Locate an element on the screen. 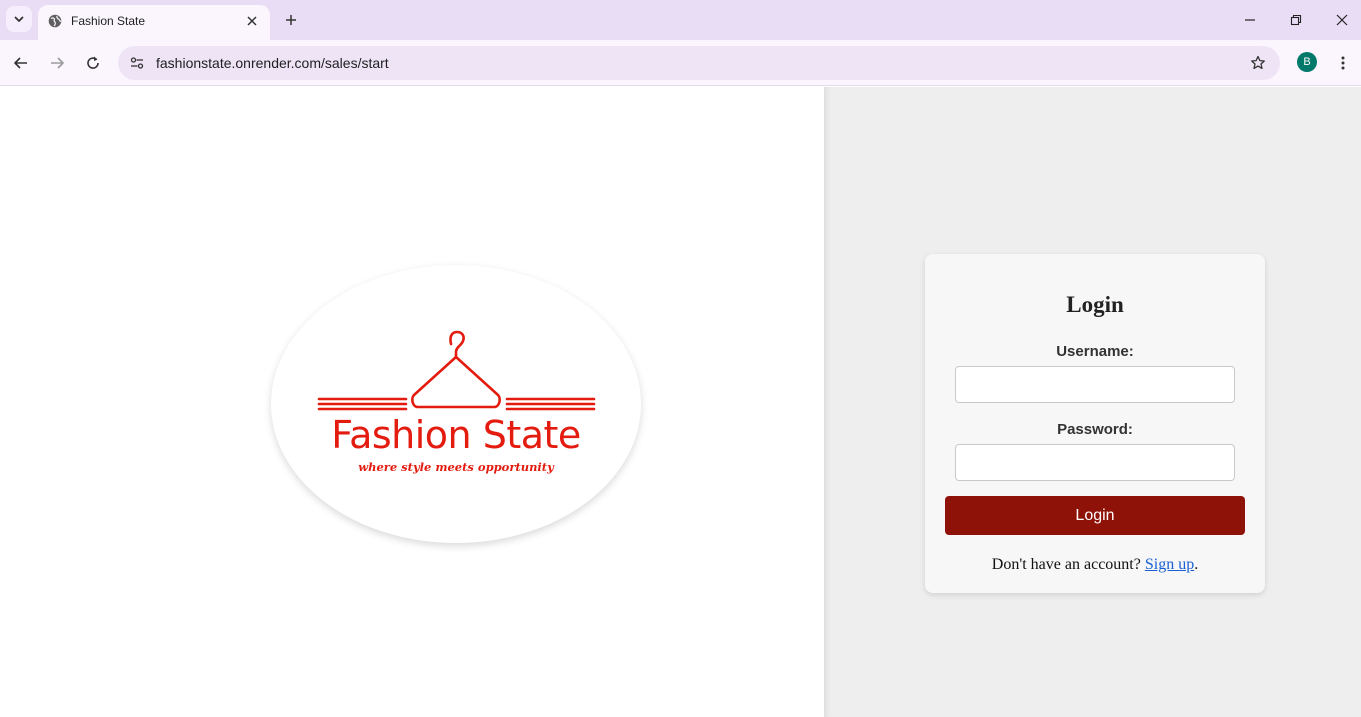  password-label: Password: is located at coordinates (1095, 429).